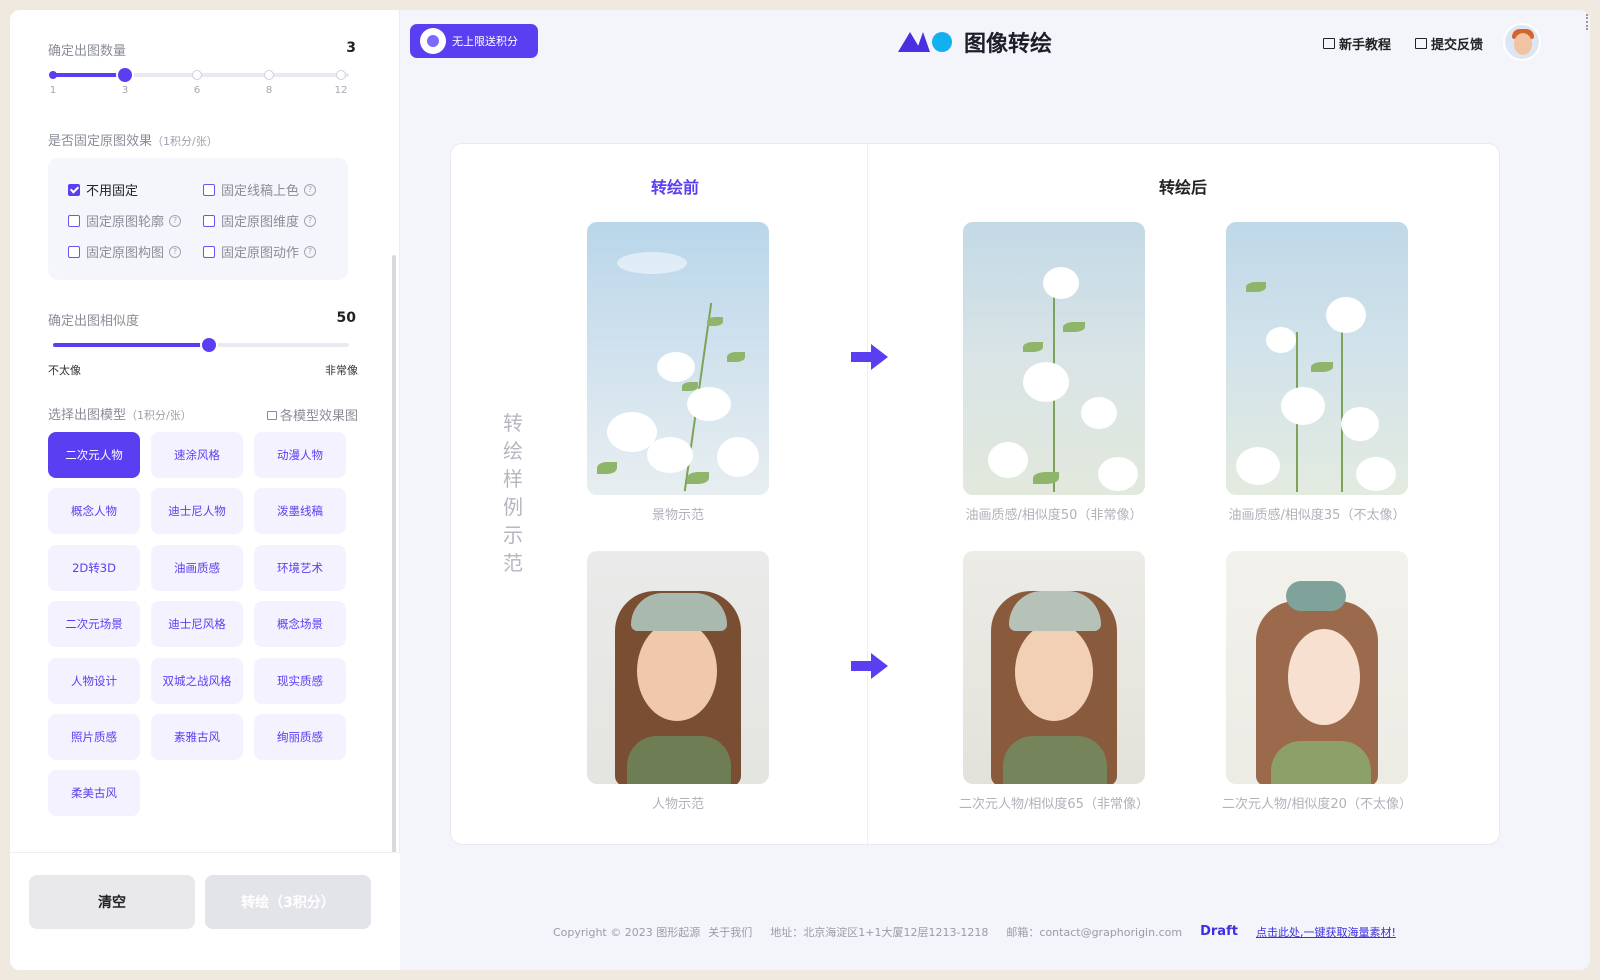 This screenshot has height=980, width=1600. Describe the element at coordinates (197, 567) in the screenshot. I see `model-option-button: 油画质感` at that location.